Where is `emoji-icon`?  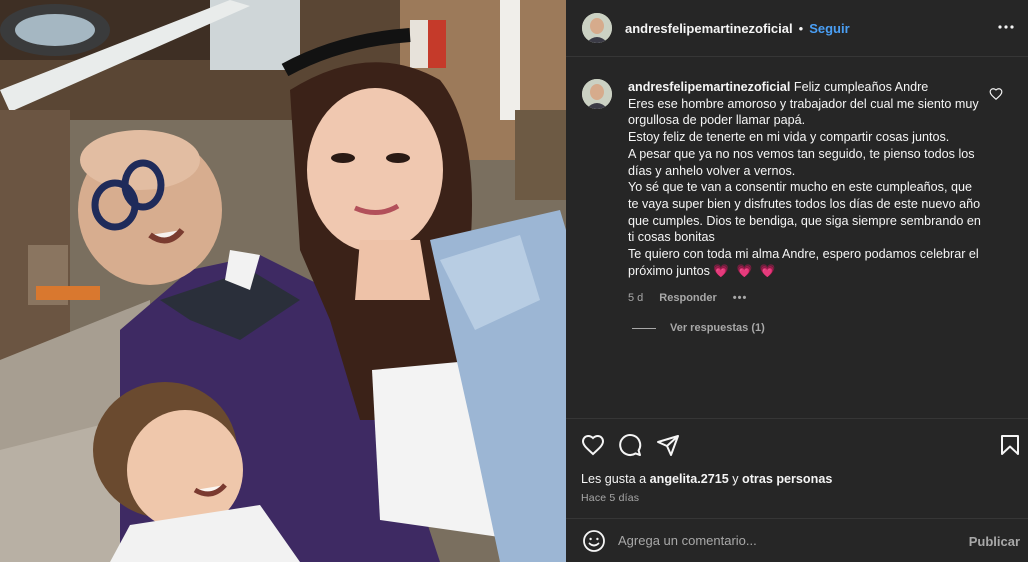
emoji-icon is located at coordinates (594, 541).